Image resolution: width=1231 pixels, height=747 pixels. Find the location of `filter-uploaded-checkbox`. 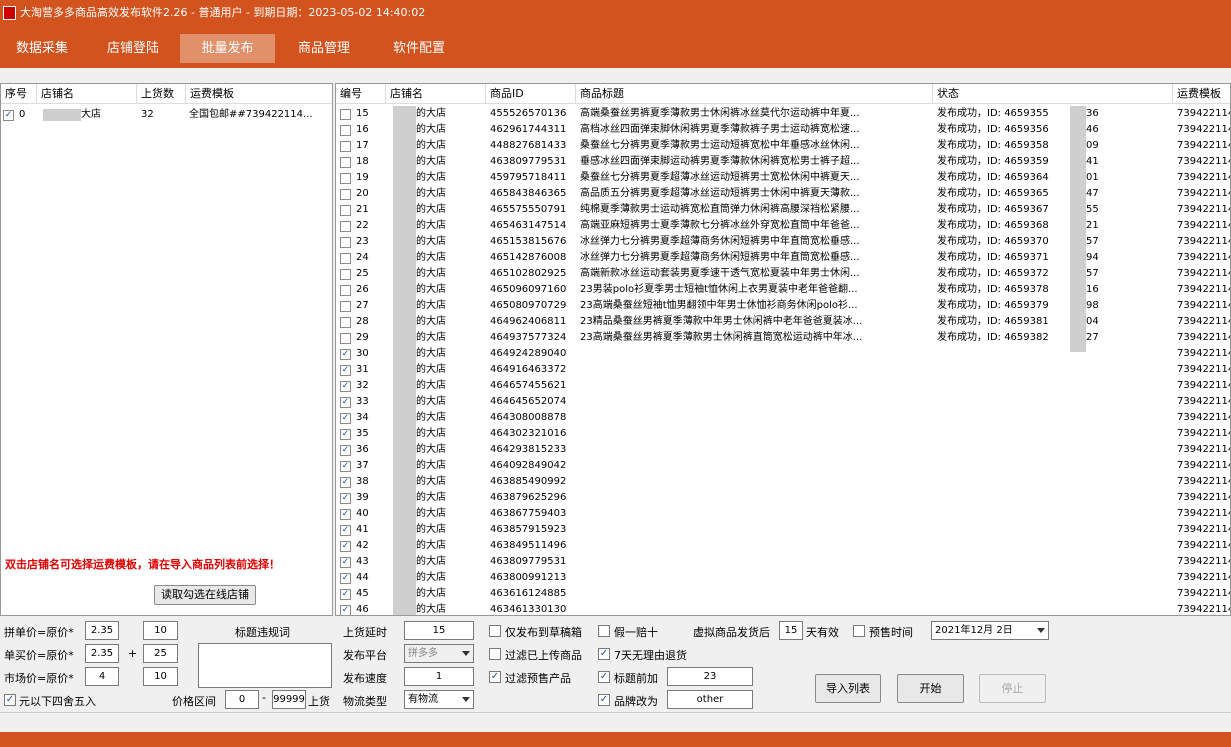

filter-uploaded-checkbox is located at coordinates (495, 654).